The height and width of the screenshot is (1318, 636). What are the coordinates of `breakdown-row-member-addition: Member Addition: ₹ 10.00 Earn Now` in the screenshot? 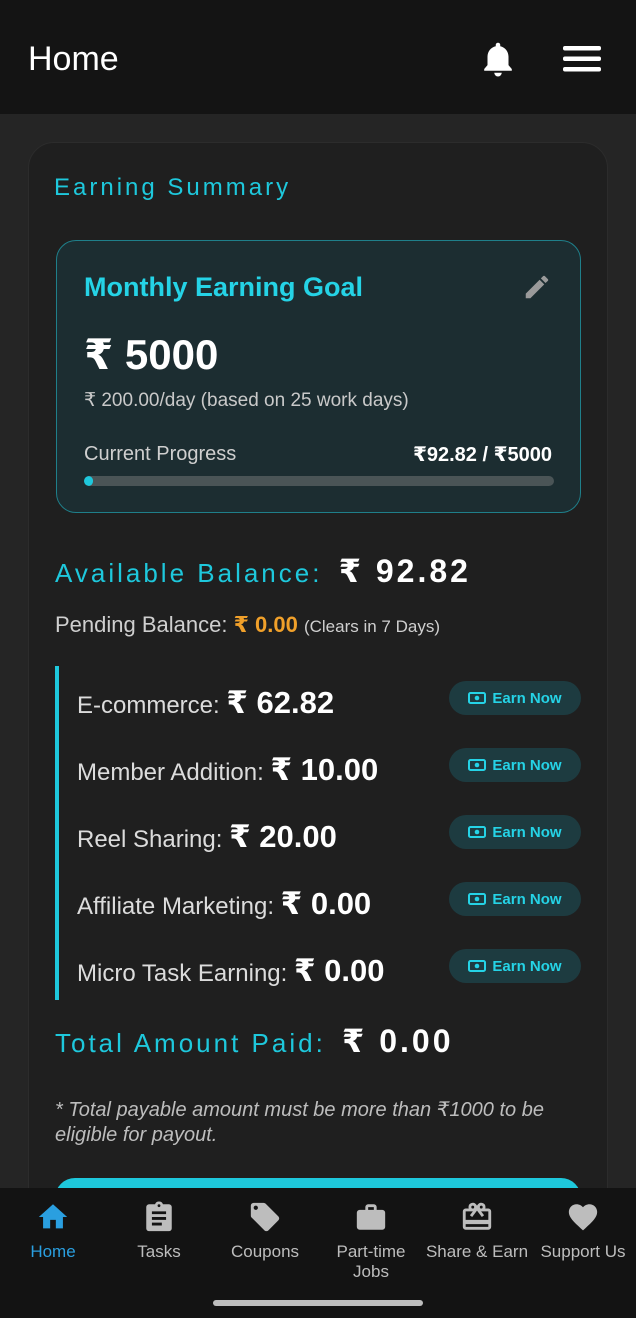 It's located at (329, 768).